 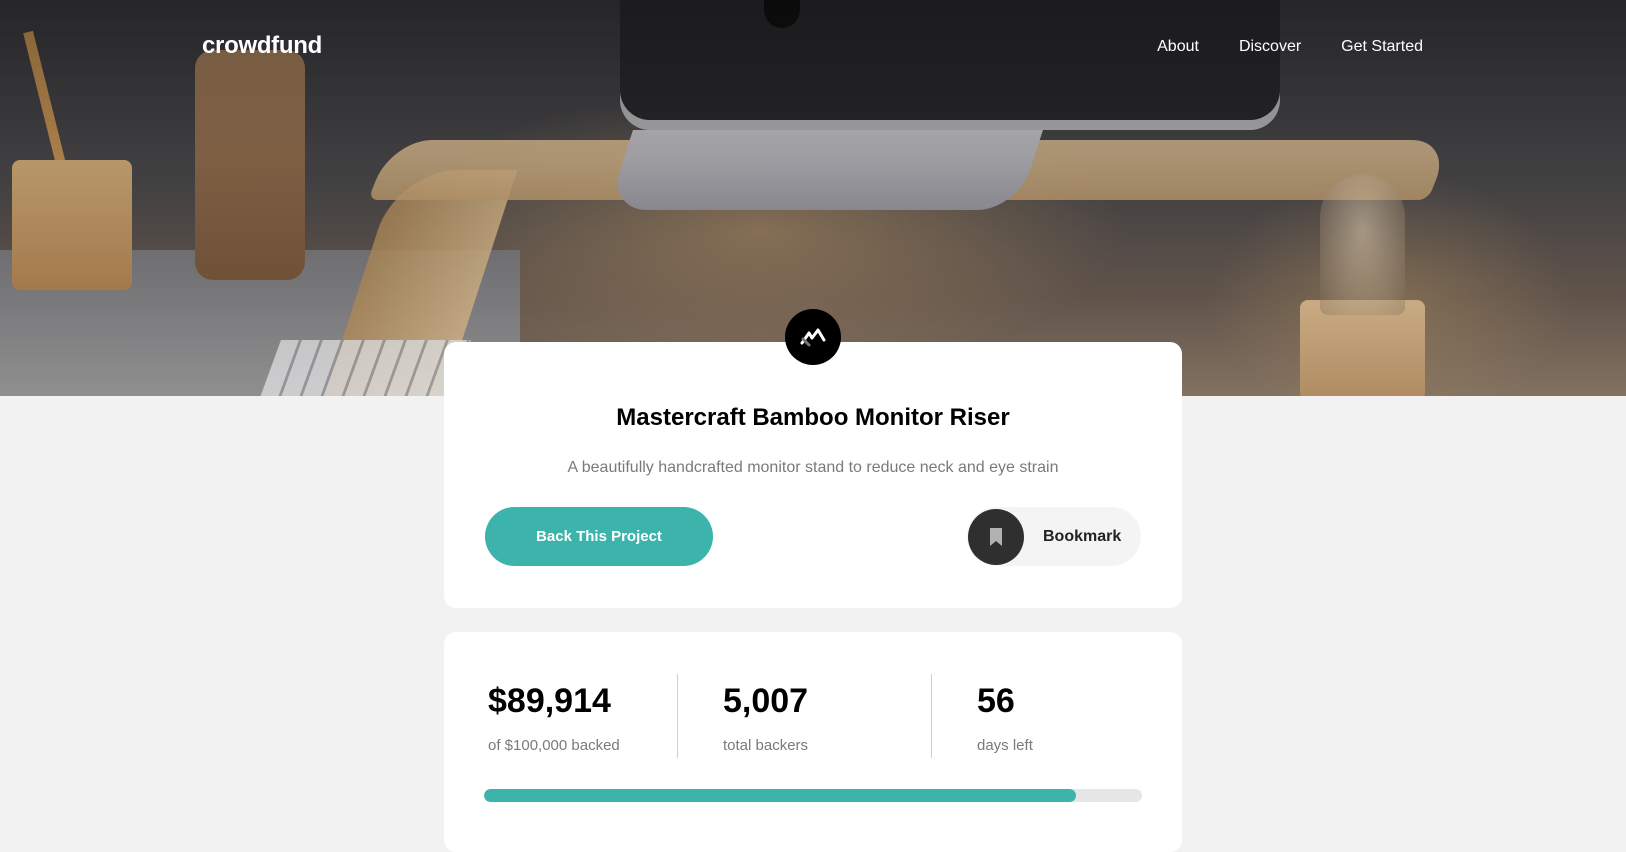 What do you see at coordinates (554, 745) in the screenshot?
I see `stat-backed-label: of $100,000 backed` at bounding box center [554, 745].